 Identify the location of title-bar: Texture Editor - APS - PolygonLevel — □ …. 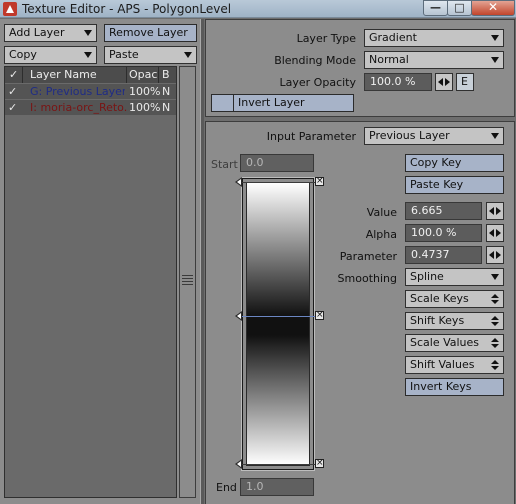
(258, 9).